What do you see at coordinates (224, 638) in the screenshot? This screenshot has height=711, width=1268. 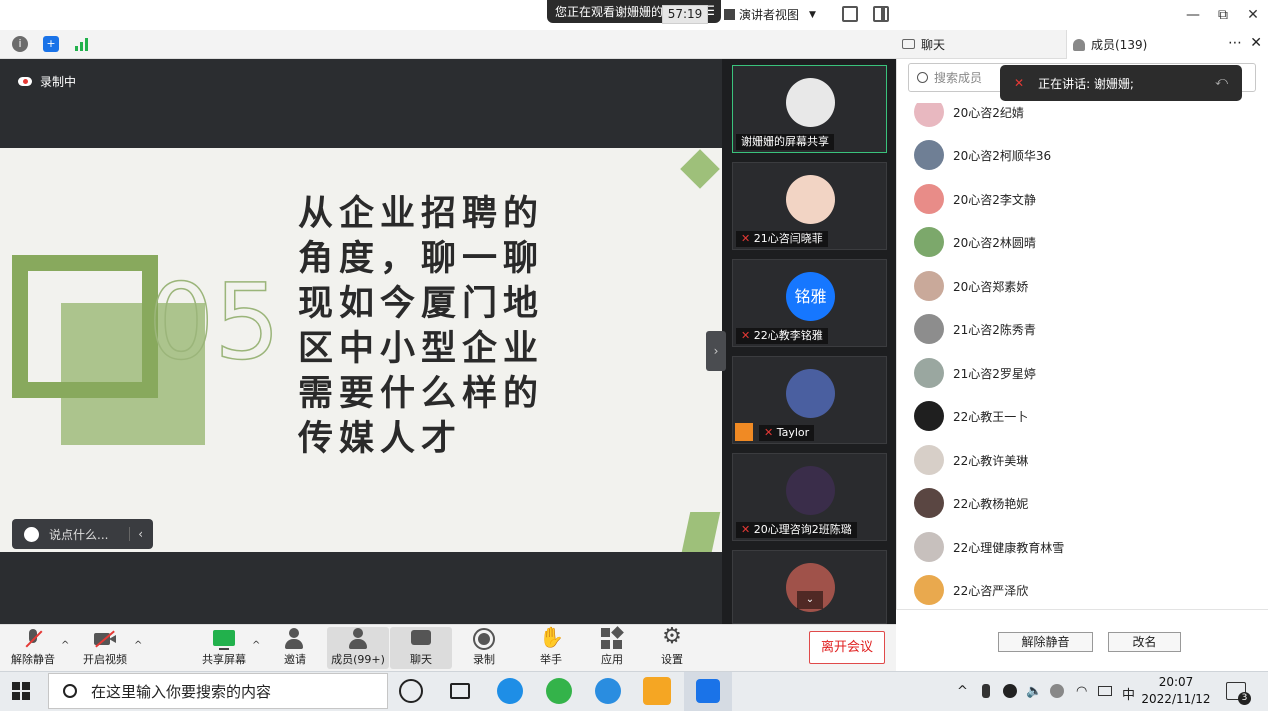 I see `share-screen-icon` at bounding box center [224, 638].